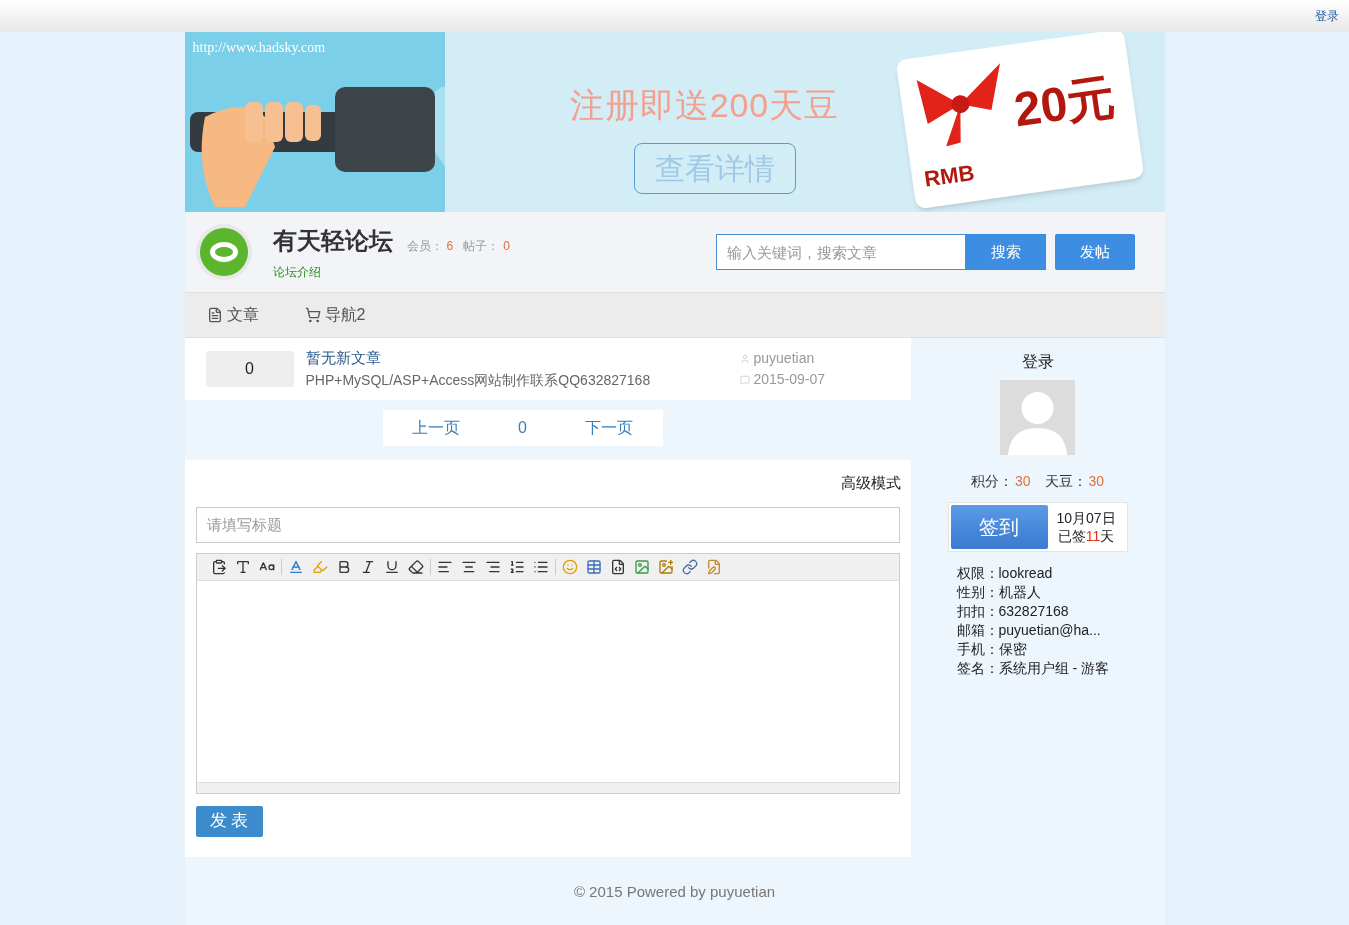 The width and height of the screenshot is (1349, 925). I want to click on checkin-streak: 已签11天, so click(1086, 536).